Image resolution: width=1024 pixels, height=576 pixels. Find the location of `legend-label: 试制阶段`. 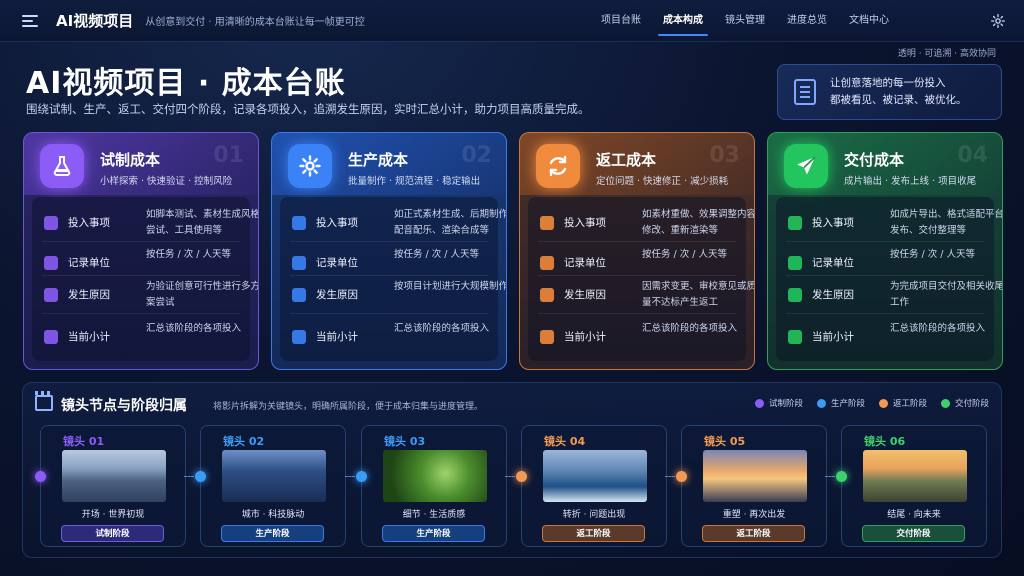

legend-label: 试制阶段 is located at coordinates (785, 404).